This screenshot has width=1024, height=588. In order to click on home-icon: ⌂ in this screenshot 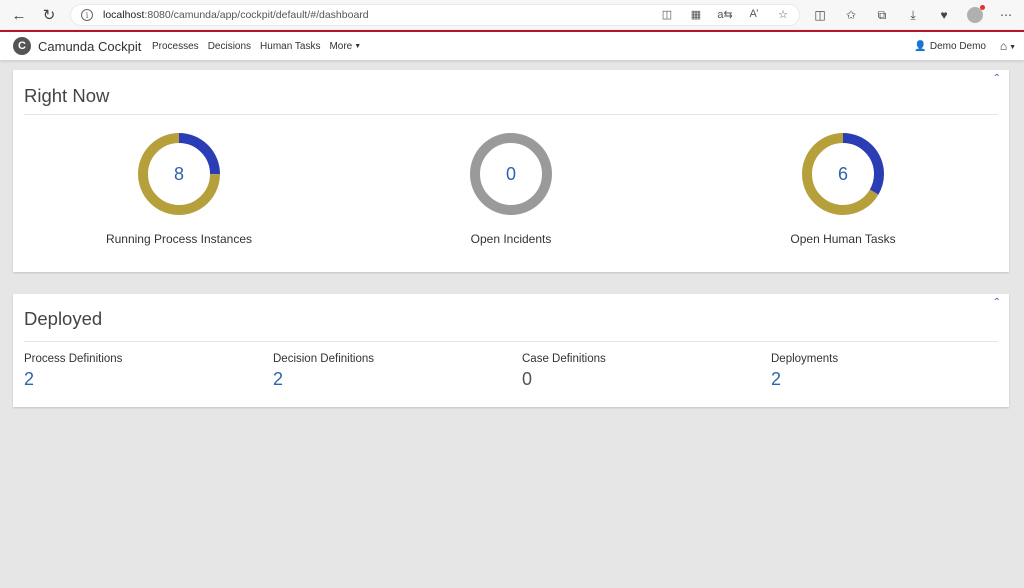, I will do `click(1003, 46)`.